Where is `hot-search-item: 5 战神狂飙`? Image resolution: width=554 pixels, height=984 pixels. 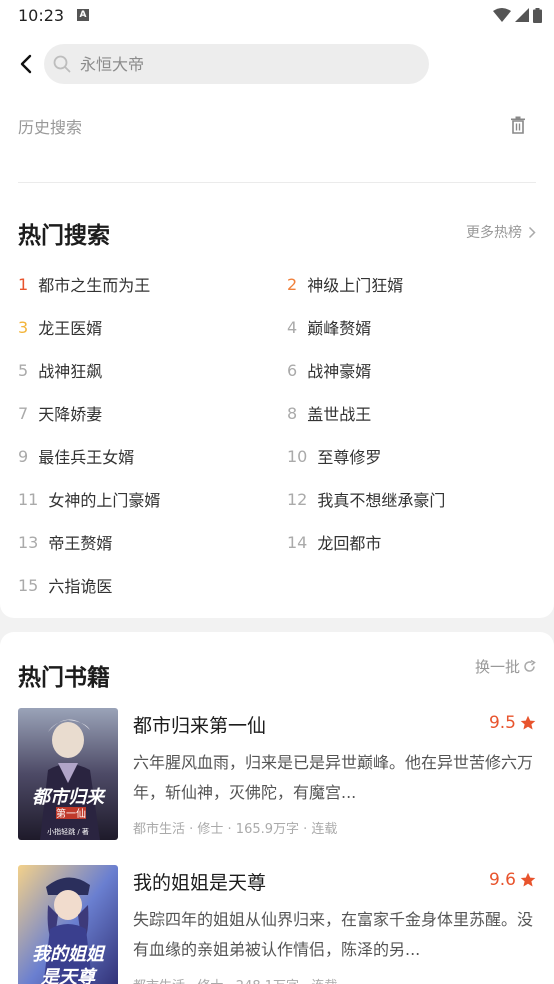 hot-search-item: 5 战神狂飙 is located at coordinates (60, 370).